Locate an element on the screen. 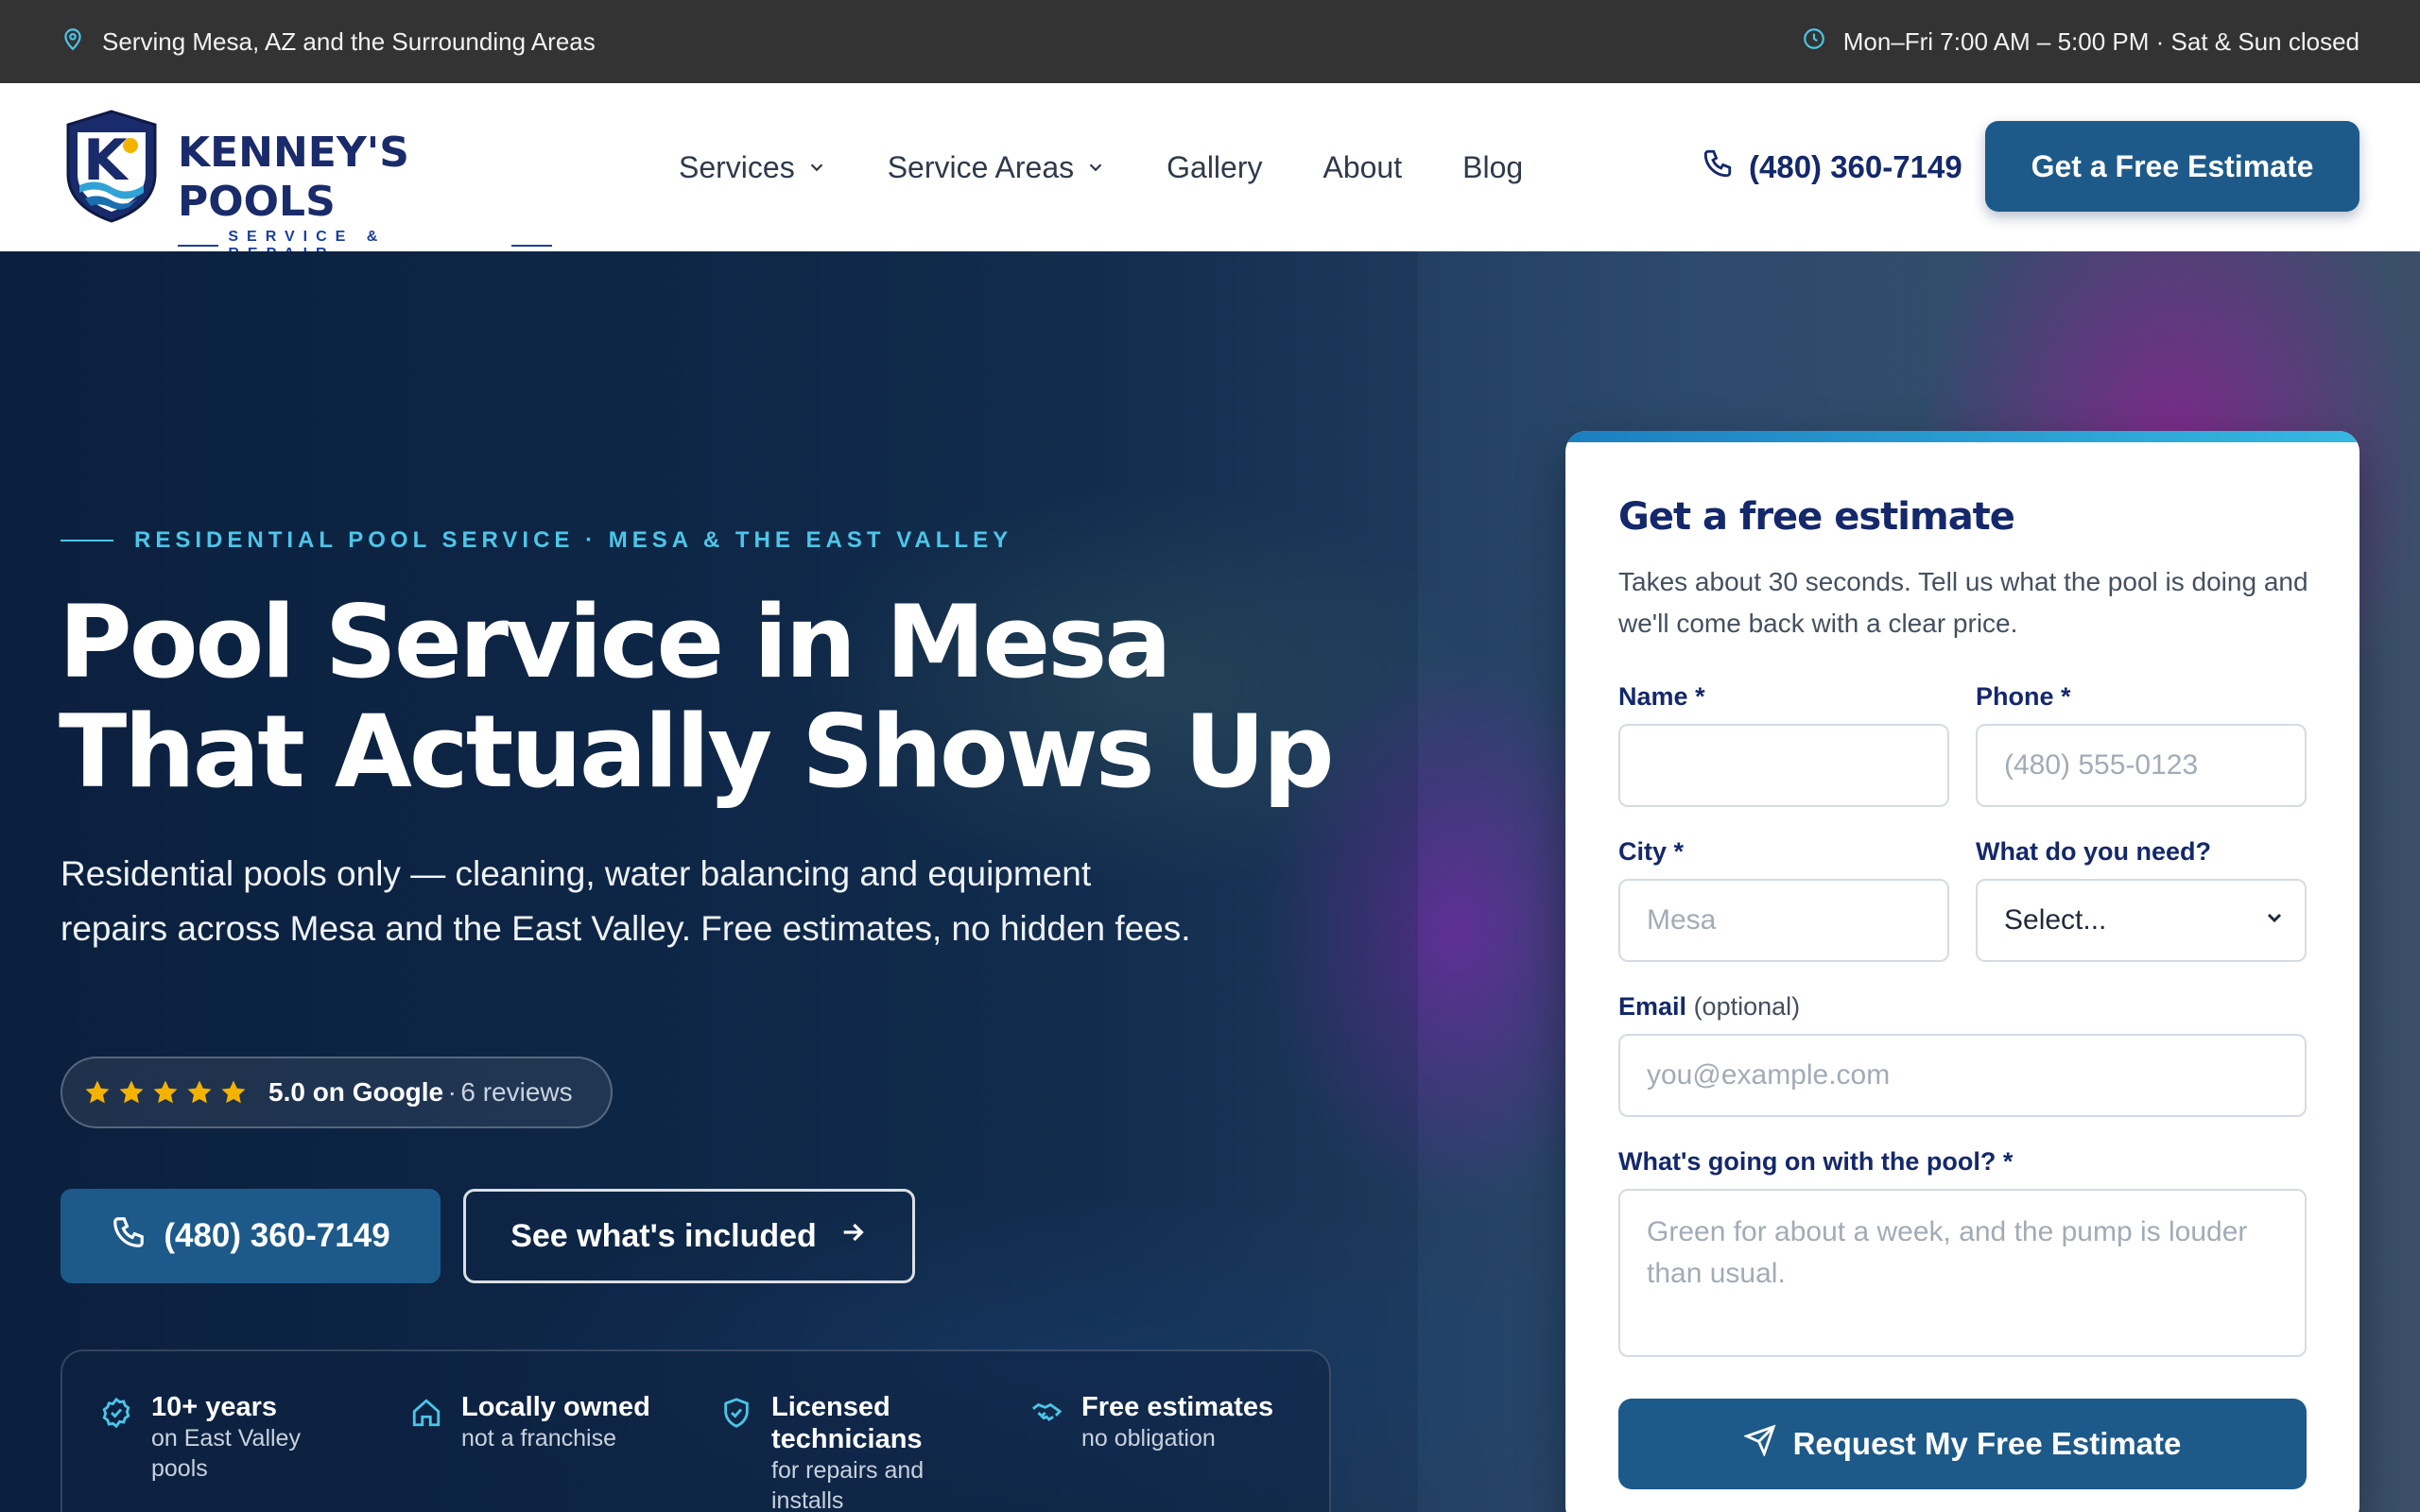 Image resolution: width=2420 pixels, height=1512 pixels. trust-item-experience: 10+ years on East Valley pools is located at coordinates (242, 1437).